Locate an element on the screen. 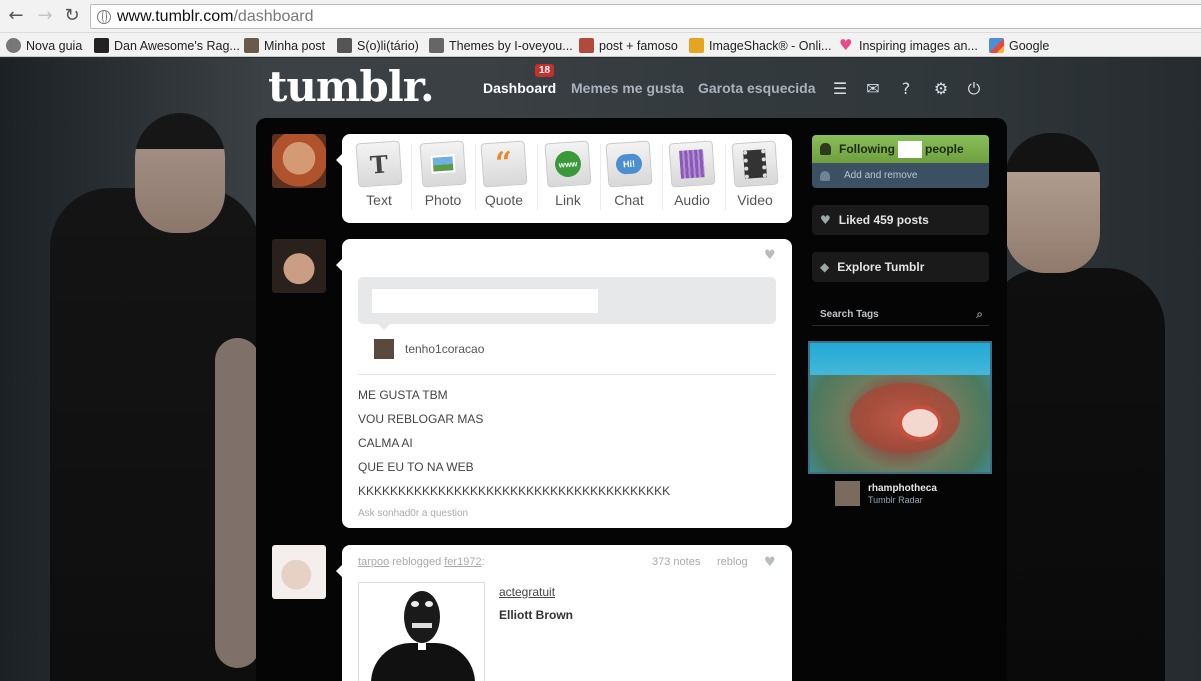  bookmark-nova-guia: Nova guia is located at coordinates (44, 45).